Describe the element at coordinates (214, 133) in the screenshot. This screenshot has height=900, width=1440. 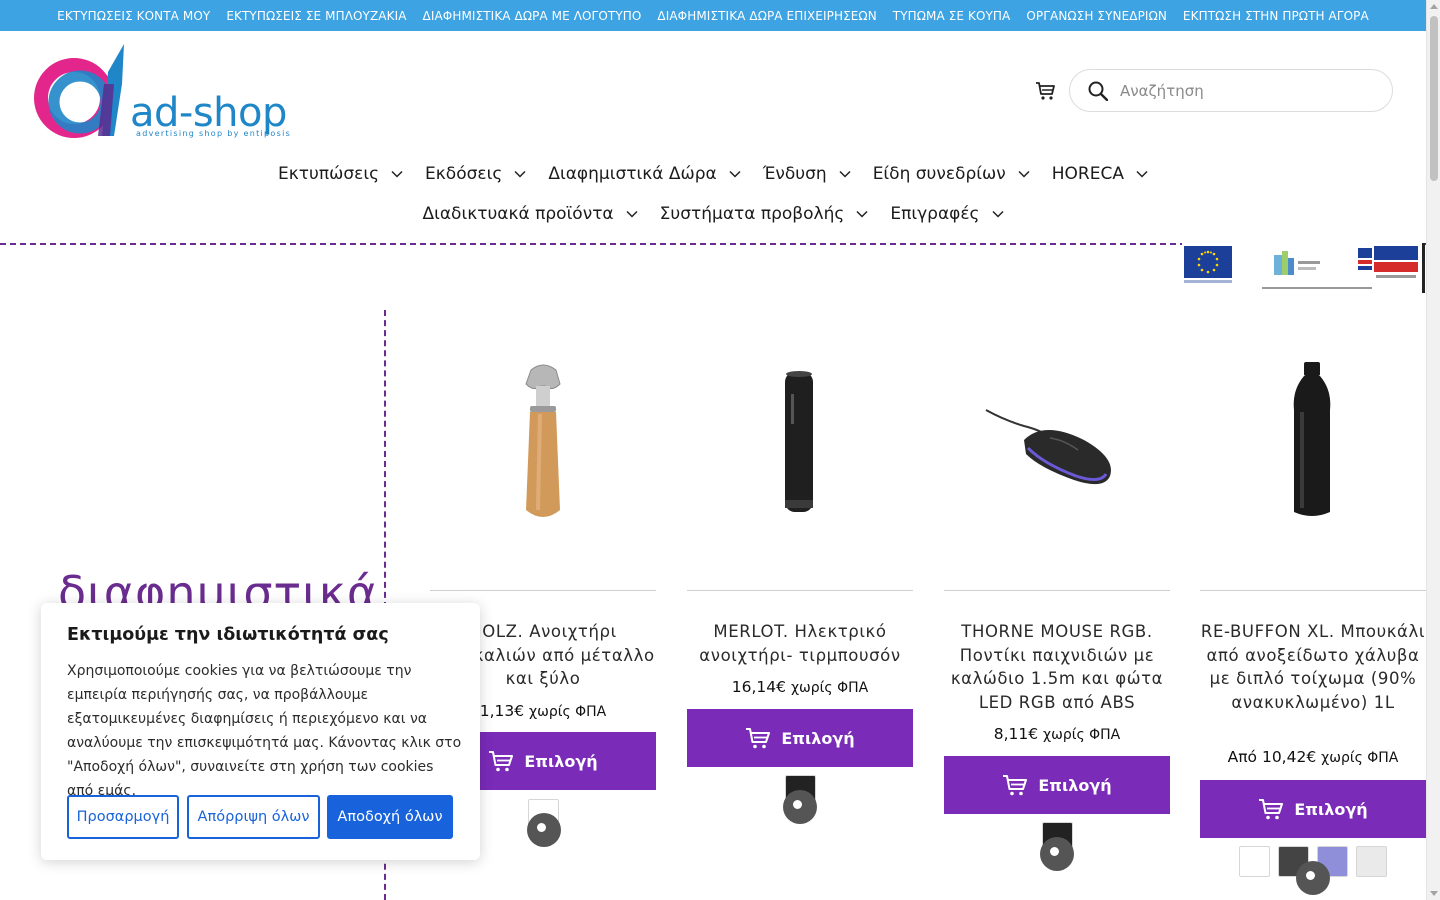
I see `logo-tagline: advertising shop by entiposis` at that location.